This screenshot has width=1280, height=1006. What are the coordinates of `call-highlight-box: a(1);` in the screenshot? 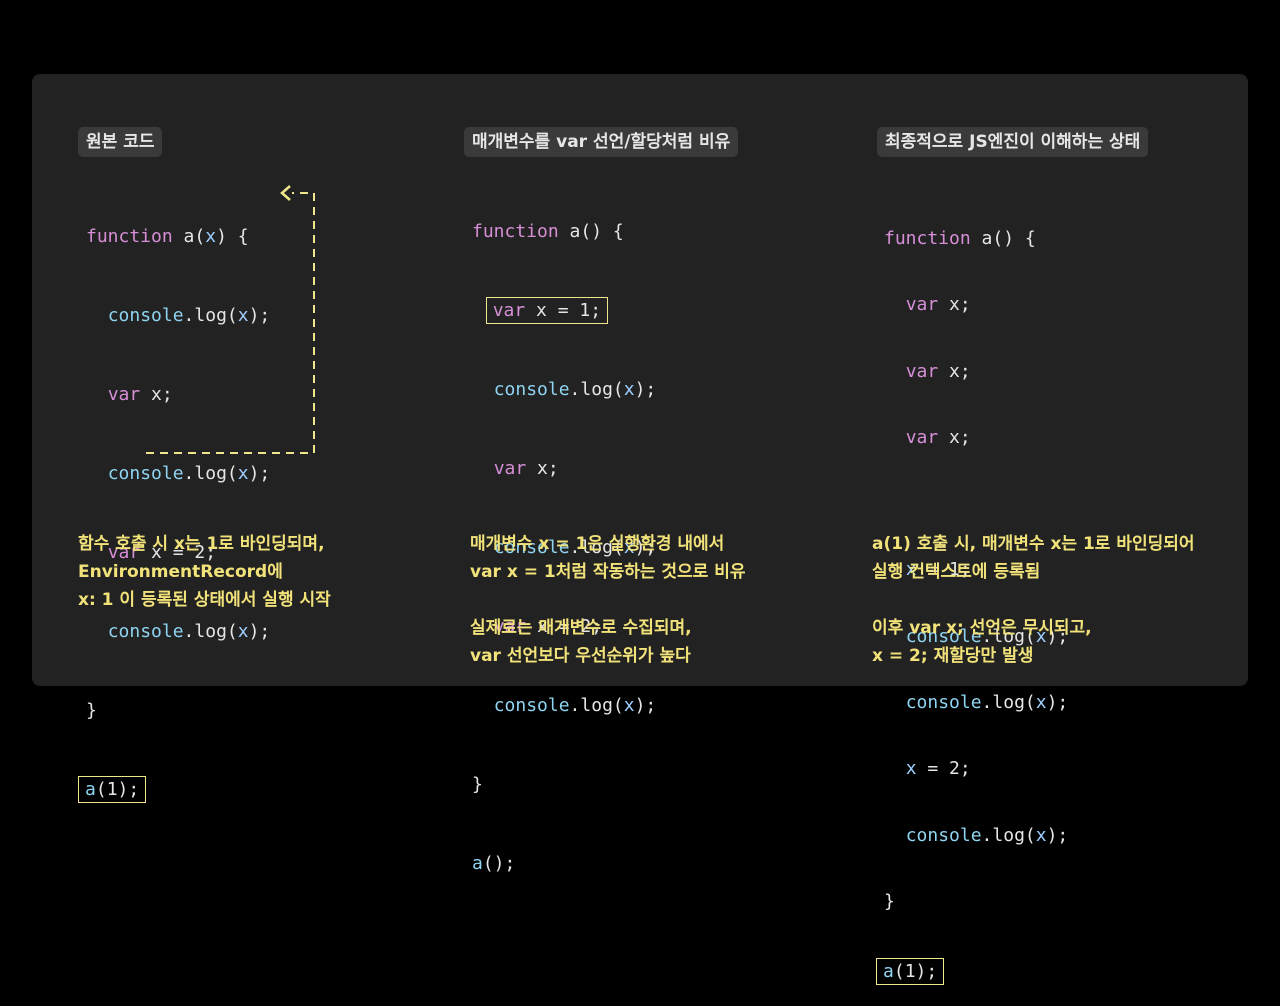 It's located at (112, 789).